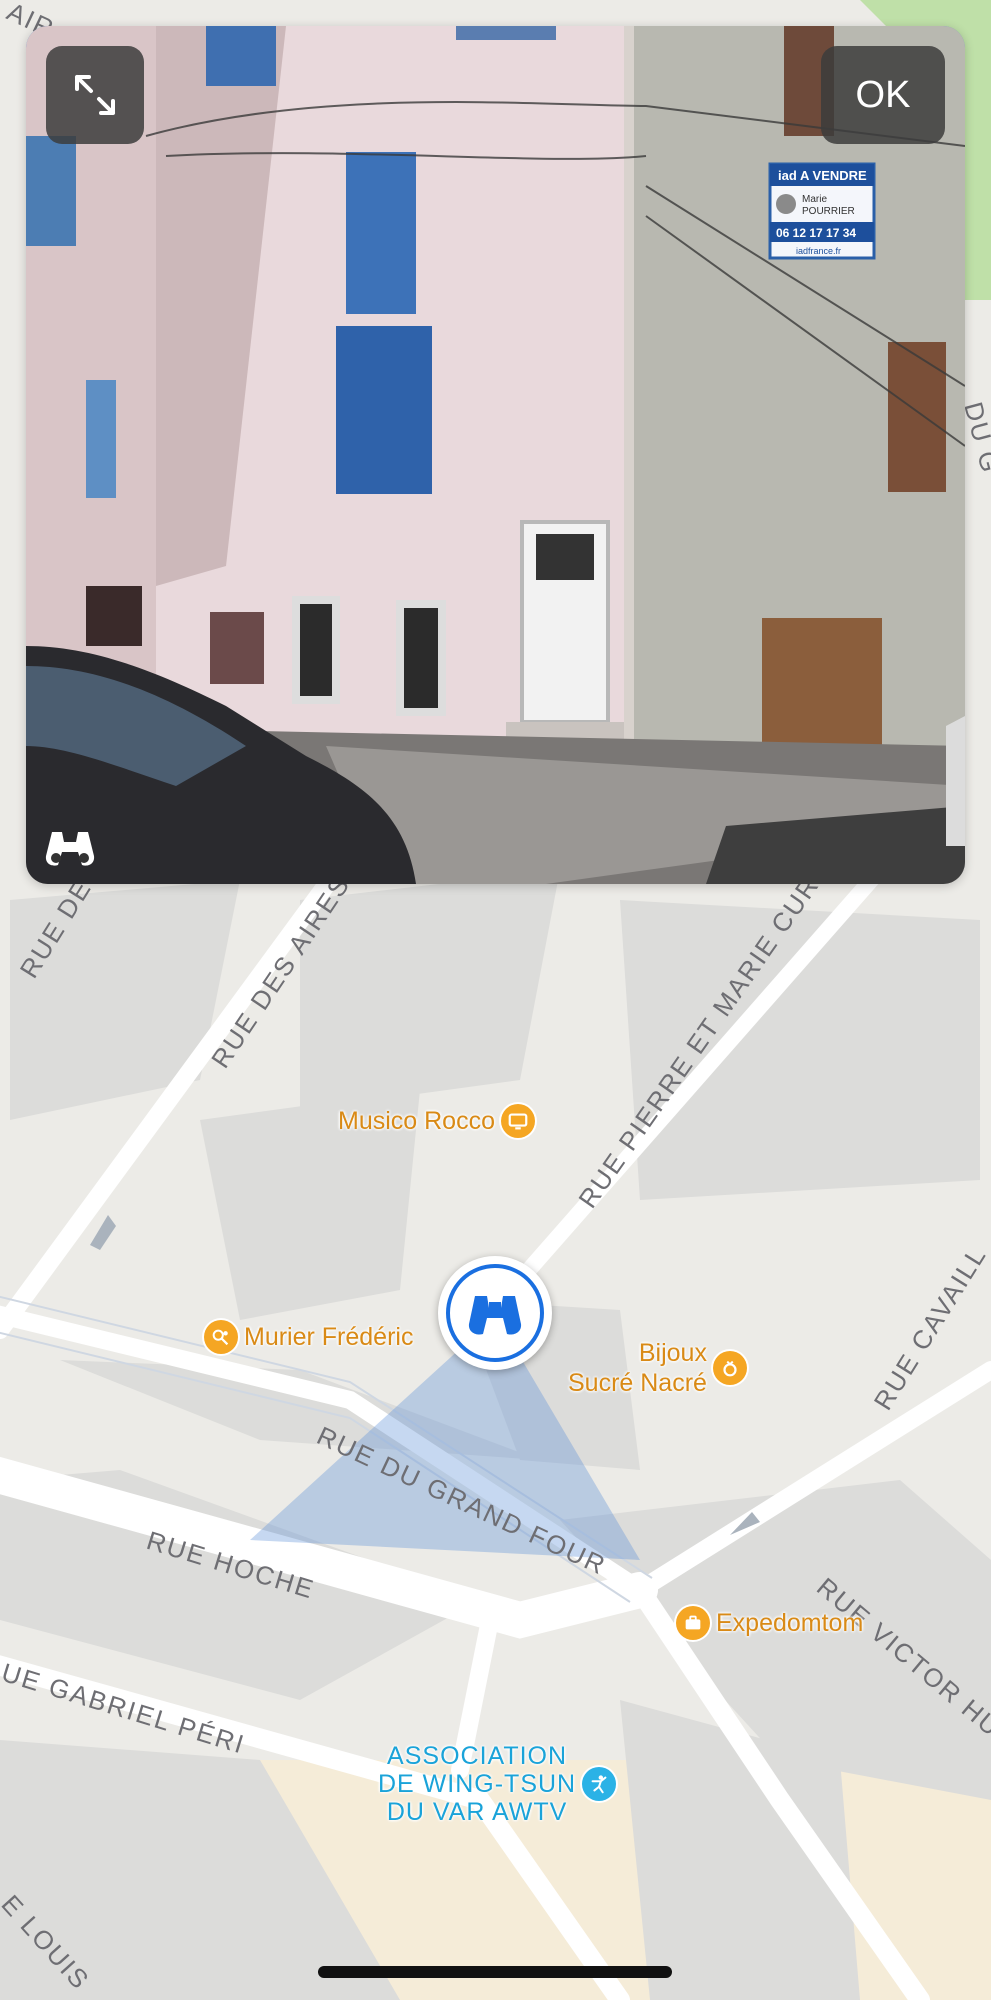 The image size is (991, 2000). I want to click on ok-button: OK, so click(883, 95).